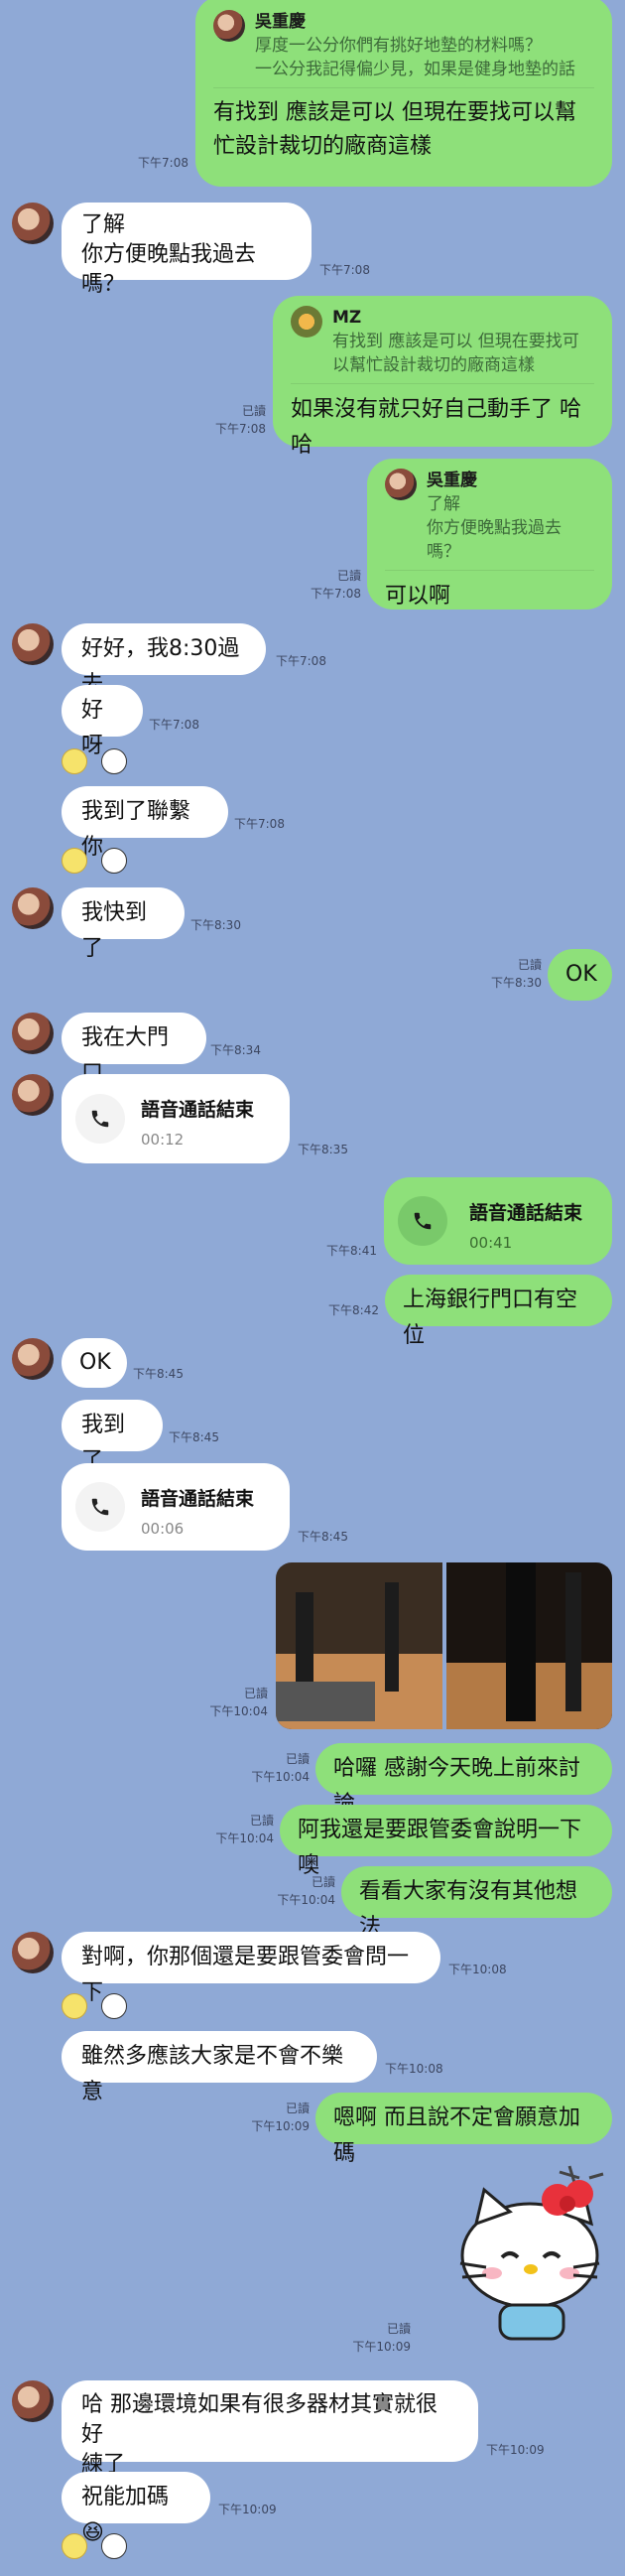  I want to click on message-bubble: 了解 你方便晚點我過去嗎？, so click(187, 250).